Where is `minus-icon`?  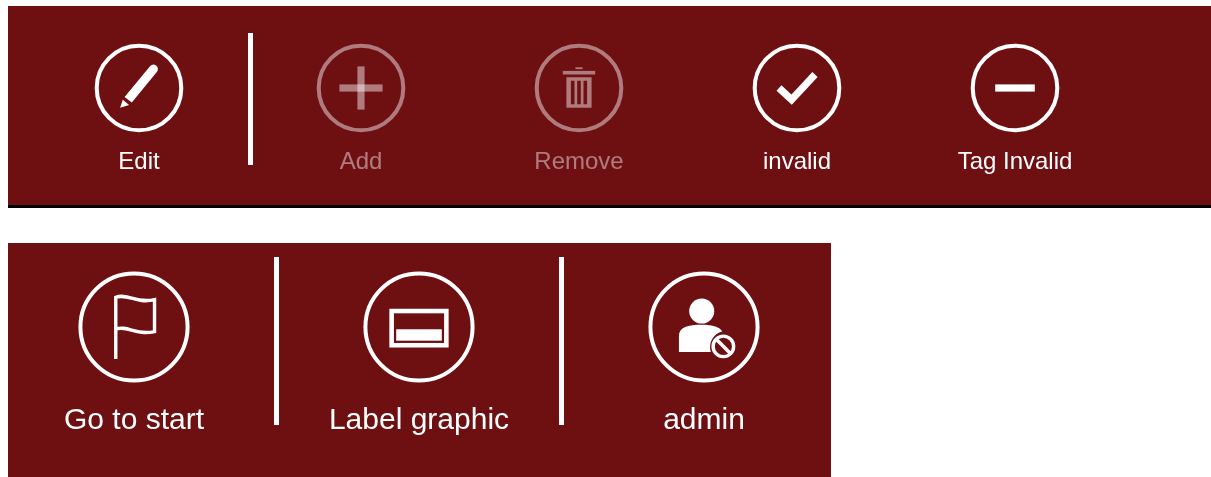 minus-icon is located at coordinates (1015, 88).